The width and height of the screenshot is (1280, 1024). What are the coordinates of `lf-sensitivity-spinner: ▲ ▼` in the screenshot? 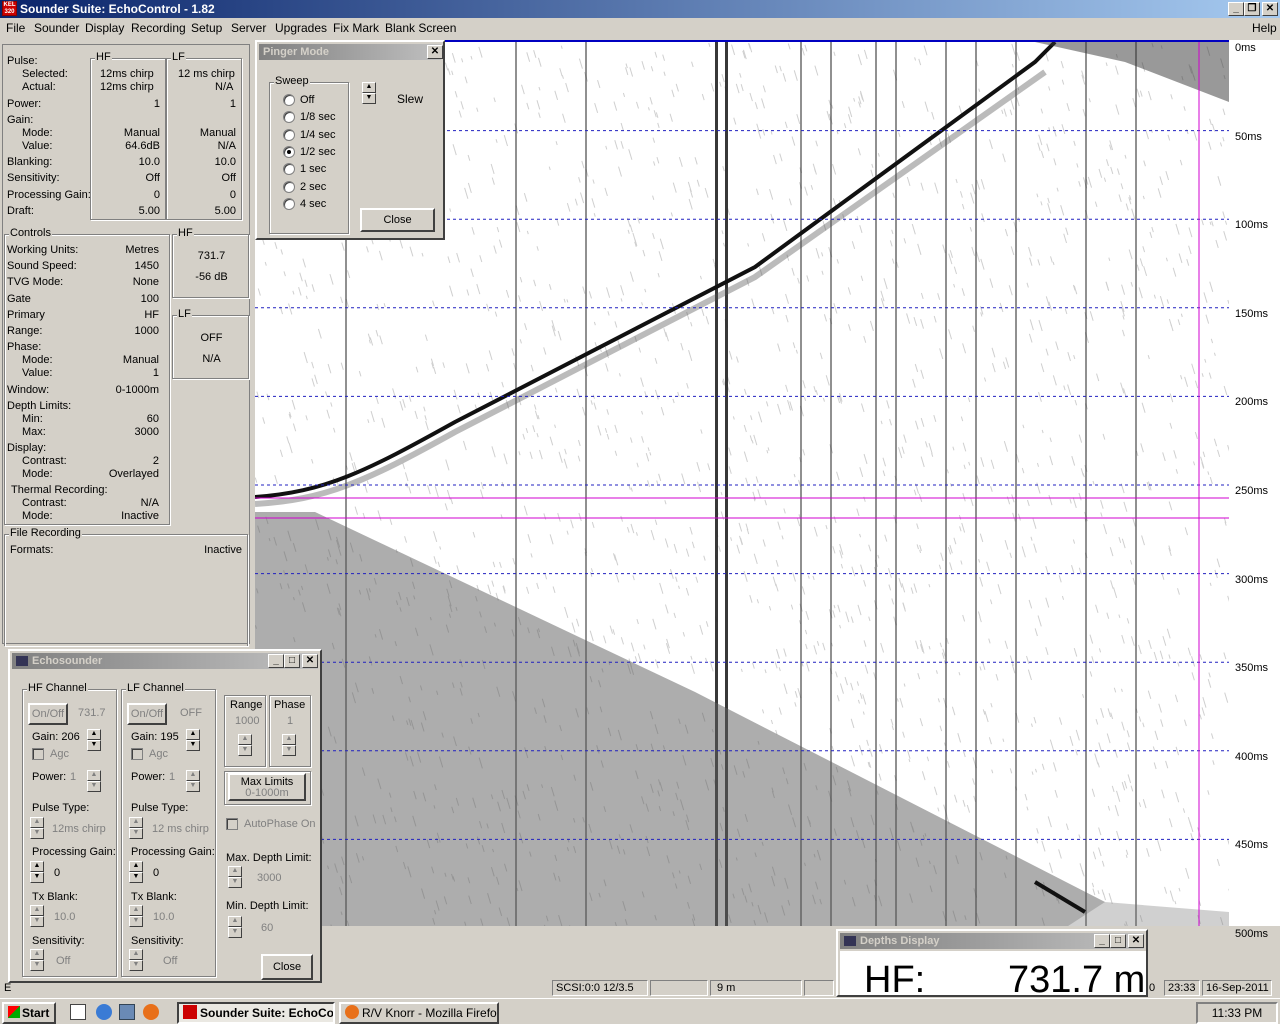 It's located at (136, 960).